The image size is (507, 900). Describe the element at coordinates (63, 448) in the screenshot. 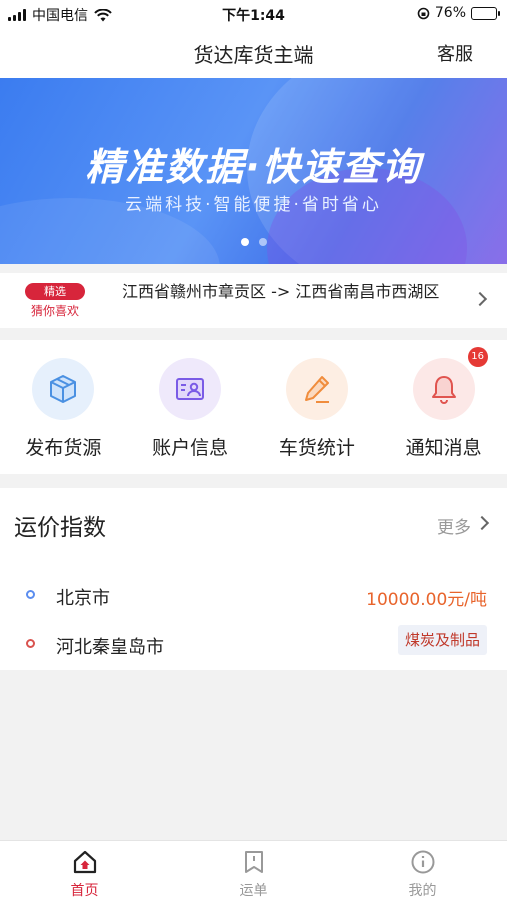

I see `quick-action-label: 发布货源` at that location.